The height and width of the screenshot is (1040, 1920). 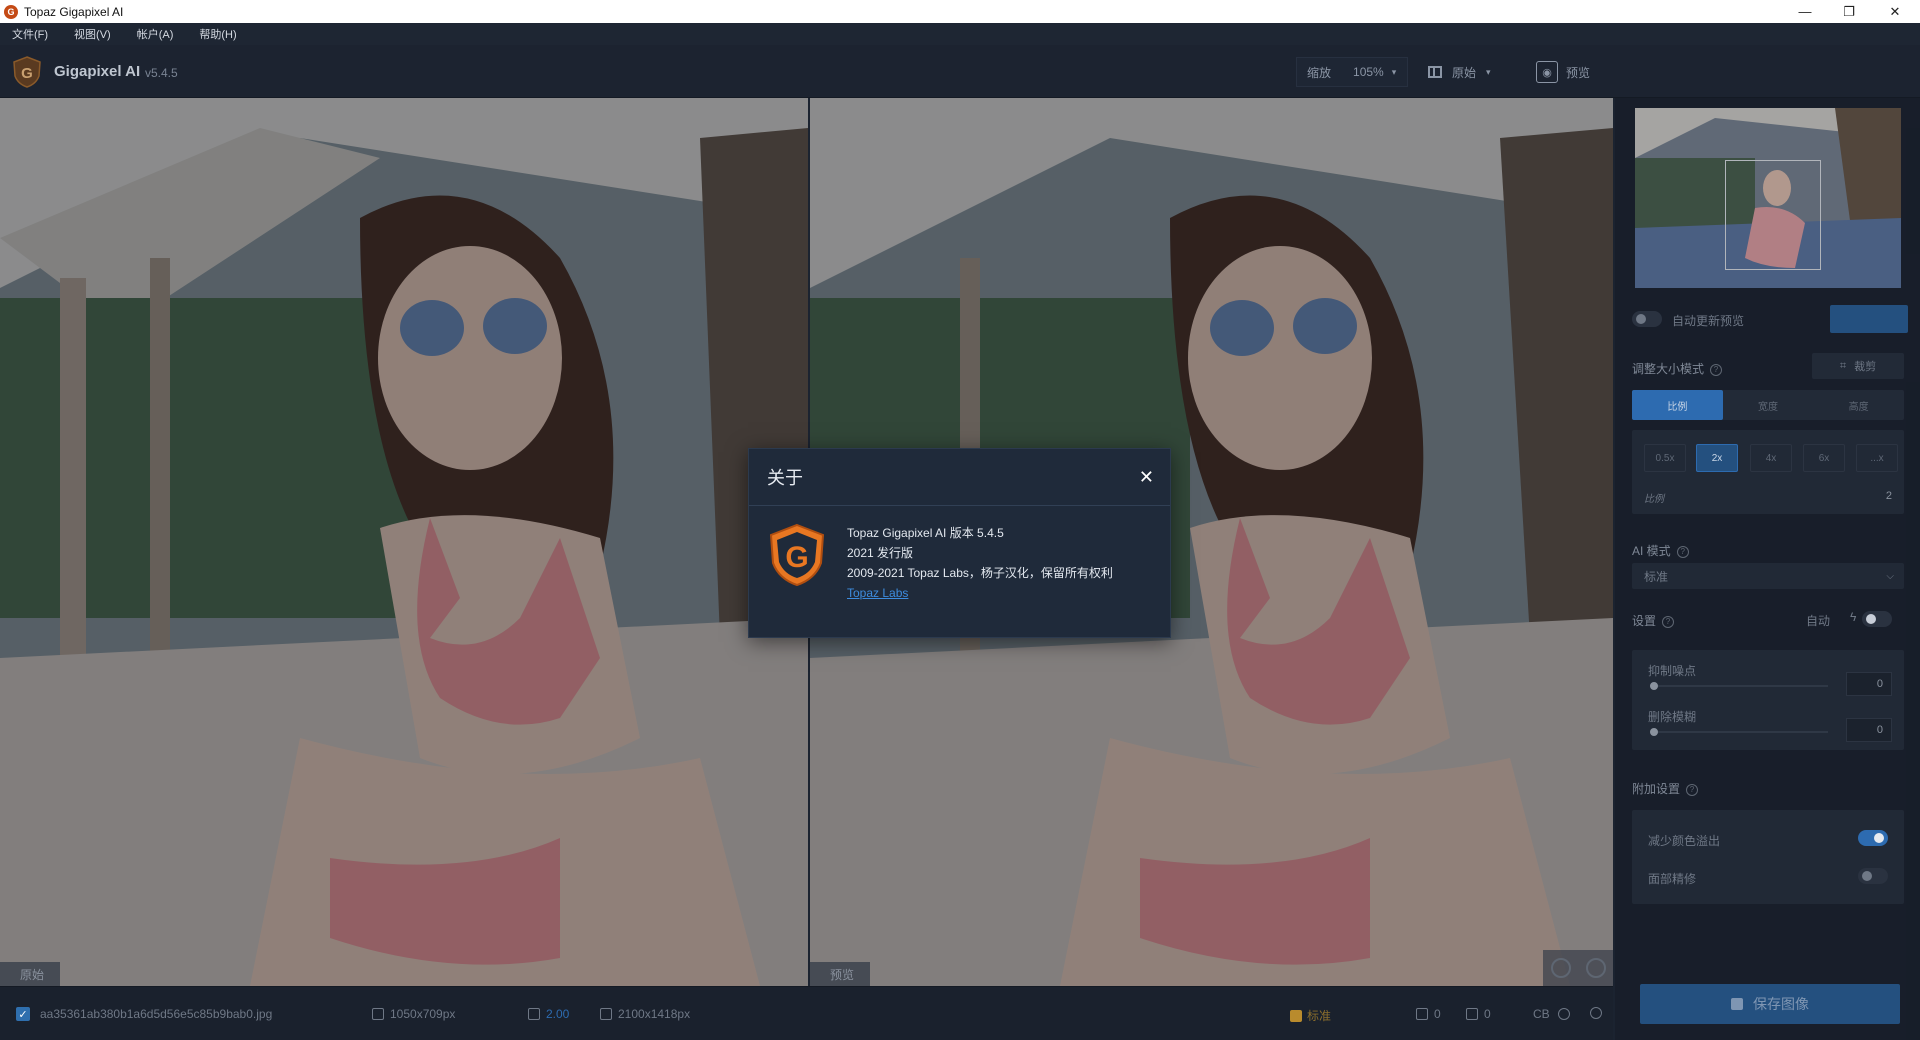 I want to click on image-size-icon, so click(x=378, y=1014).